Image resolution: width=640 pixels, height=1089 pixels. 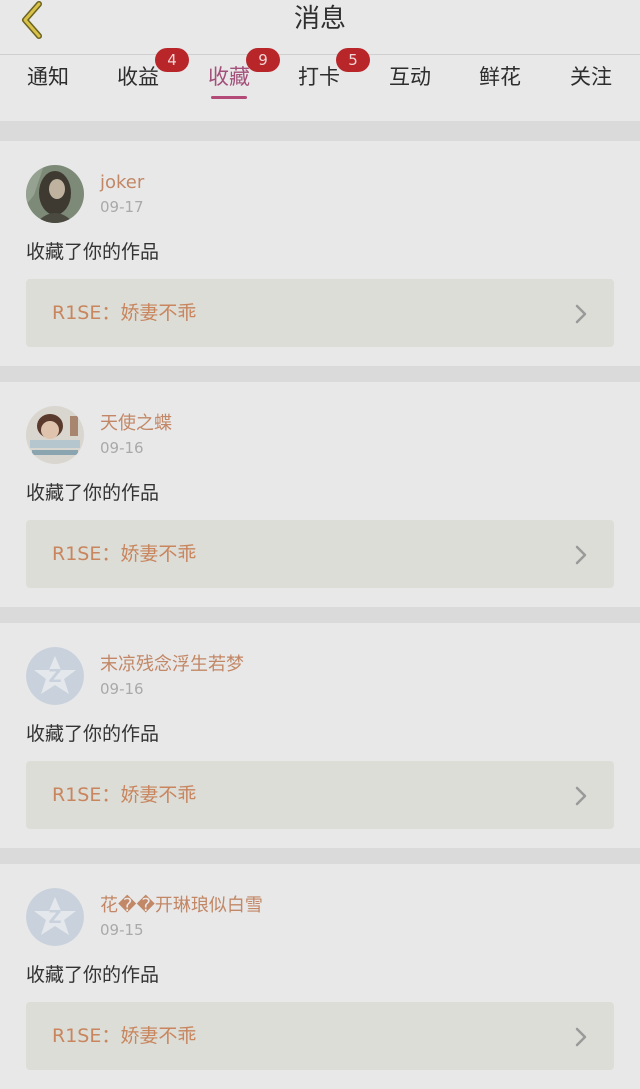 What do you see at coordinates (181, 906) in the screenshot?
I see `username: 花��开琳琅似白雪` at bounding box center [181, 906].